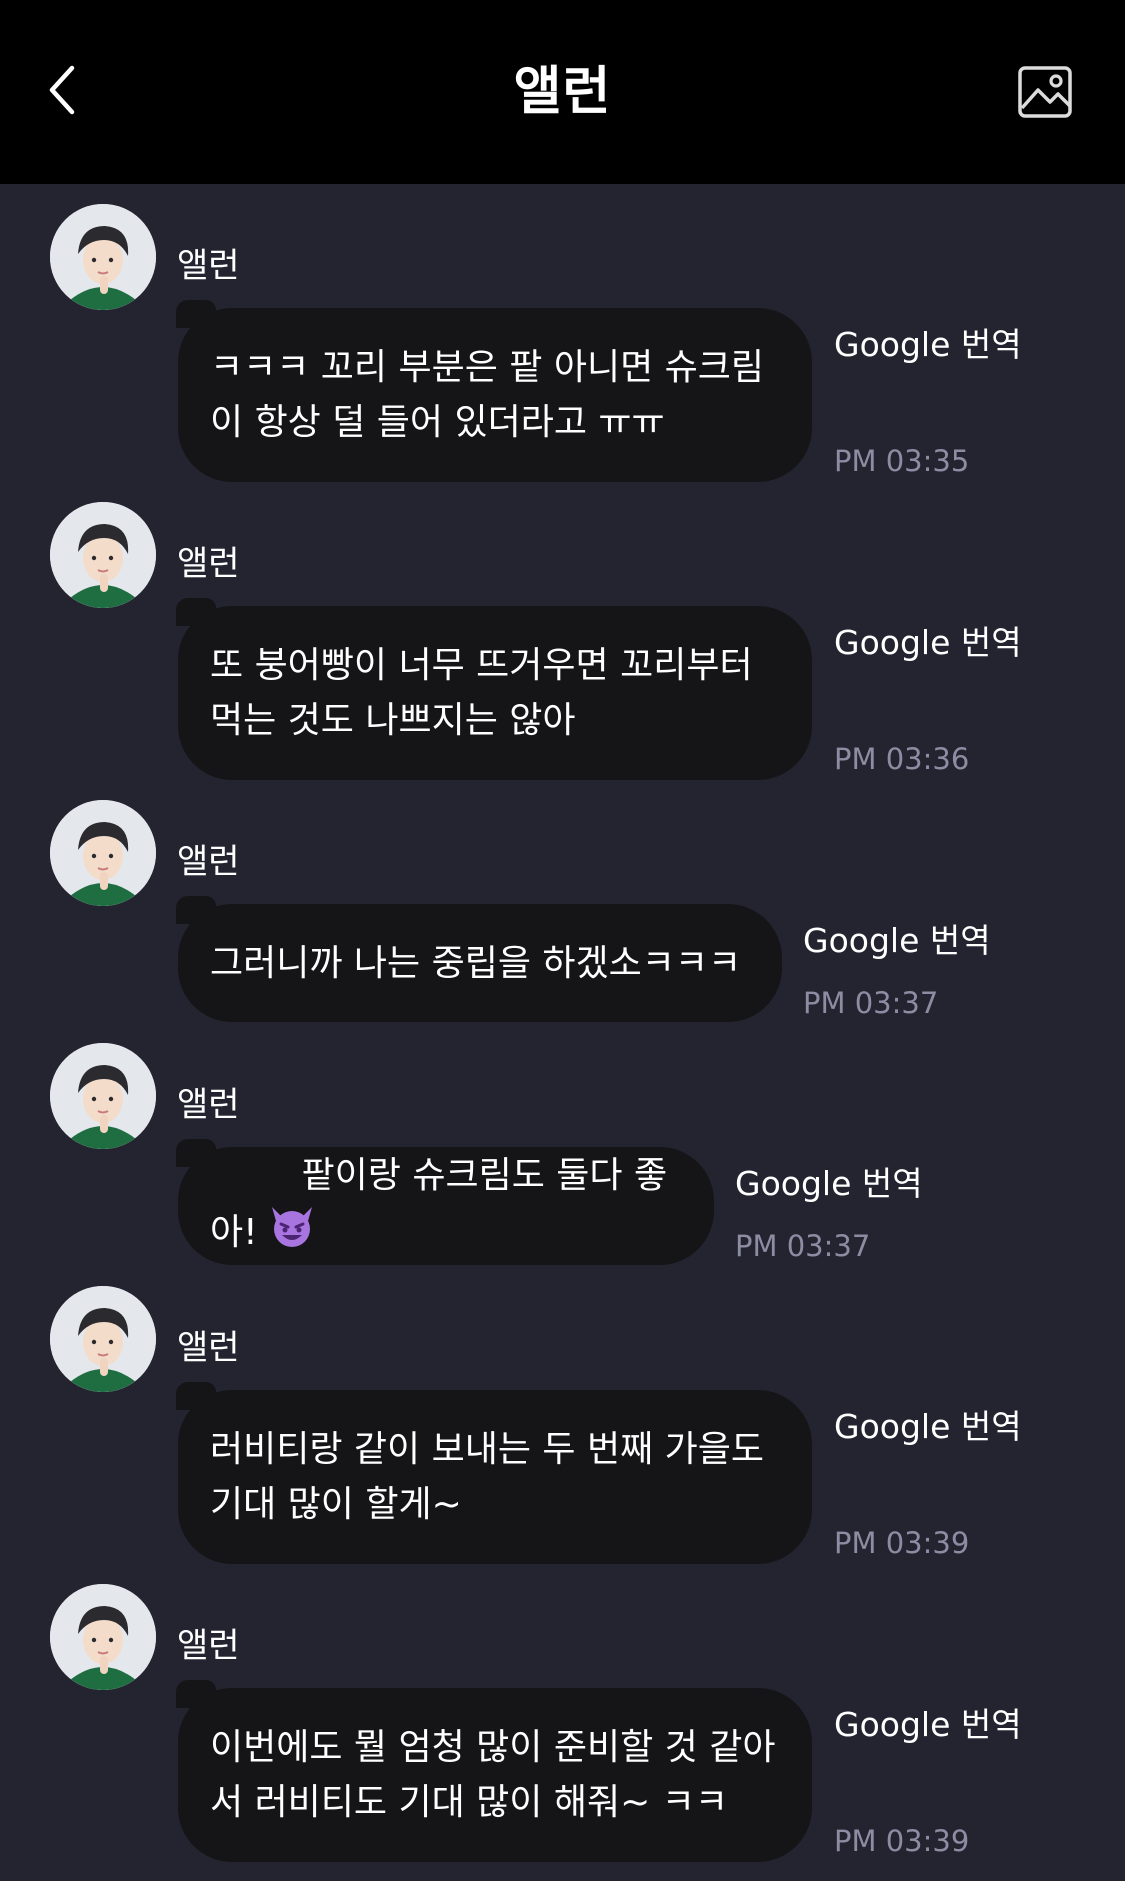 The width and height of the screenshot is (1125, 1881). What do you see at coordinates (902, 461) in the screenshot?
I see `message-time: PM 03:35` at bounding box center [902, 461].